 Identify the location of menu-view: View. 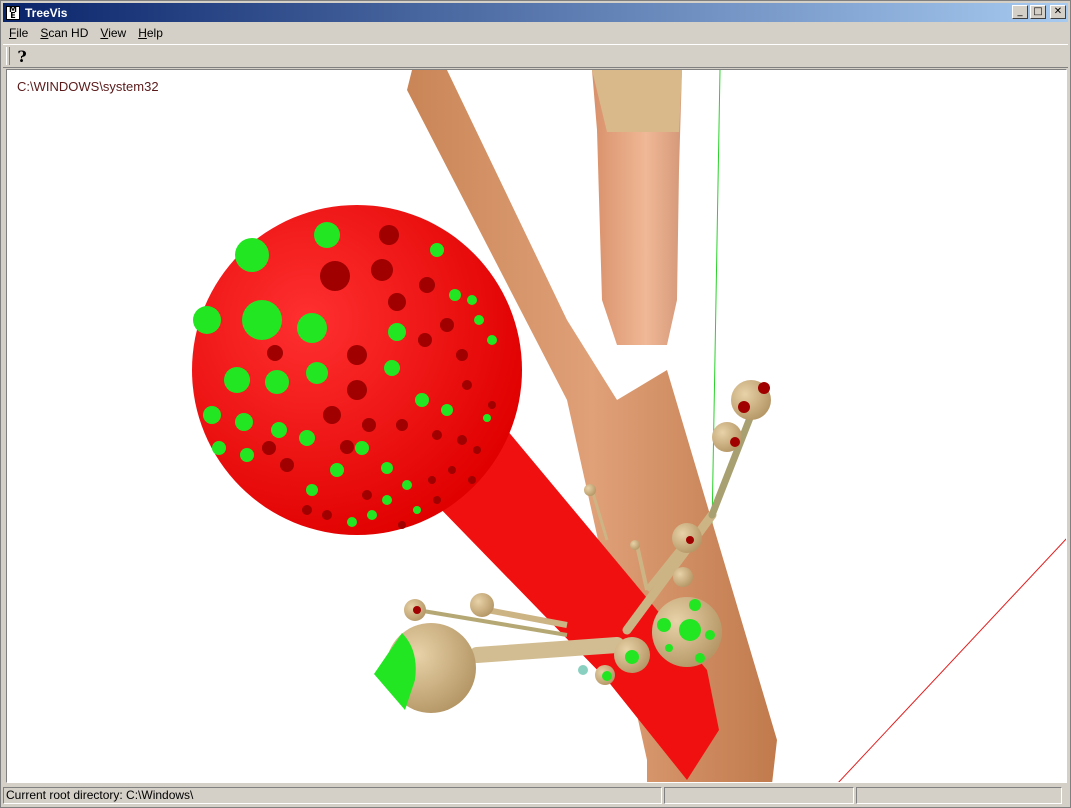
(113, 33).